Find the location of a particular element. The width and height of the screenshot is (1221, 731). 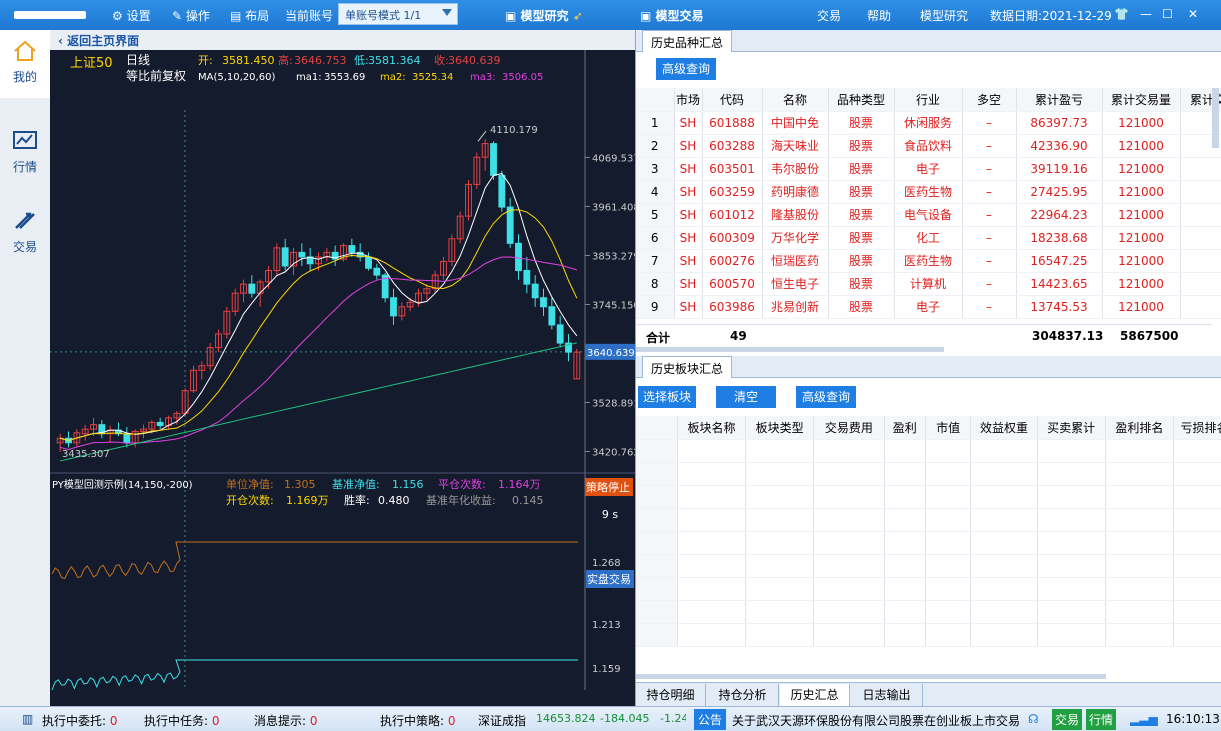

monitor-icon: ▥ is located at coordinates (27, 719).